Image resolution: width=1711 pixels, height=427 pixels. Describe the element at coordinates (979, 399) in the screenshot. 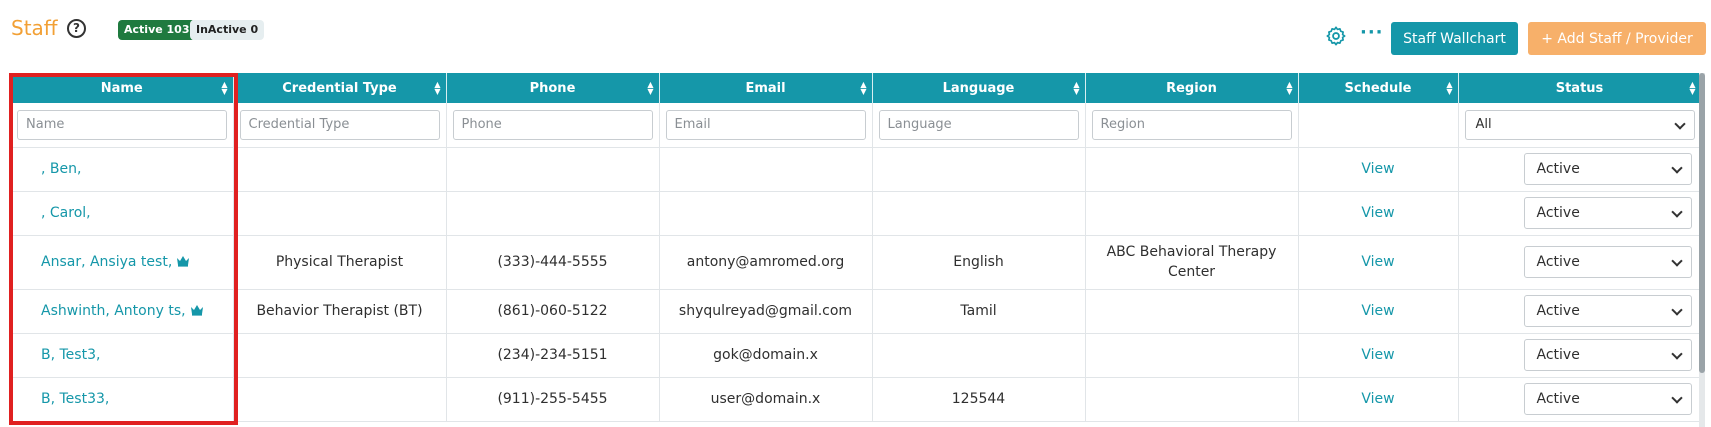

I see `language-cell: 125544` at that location.